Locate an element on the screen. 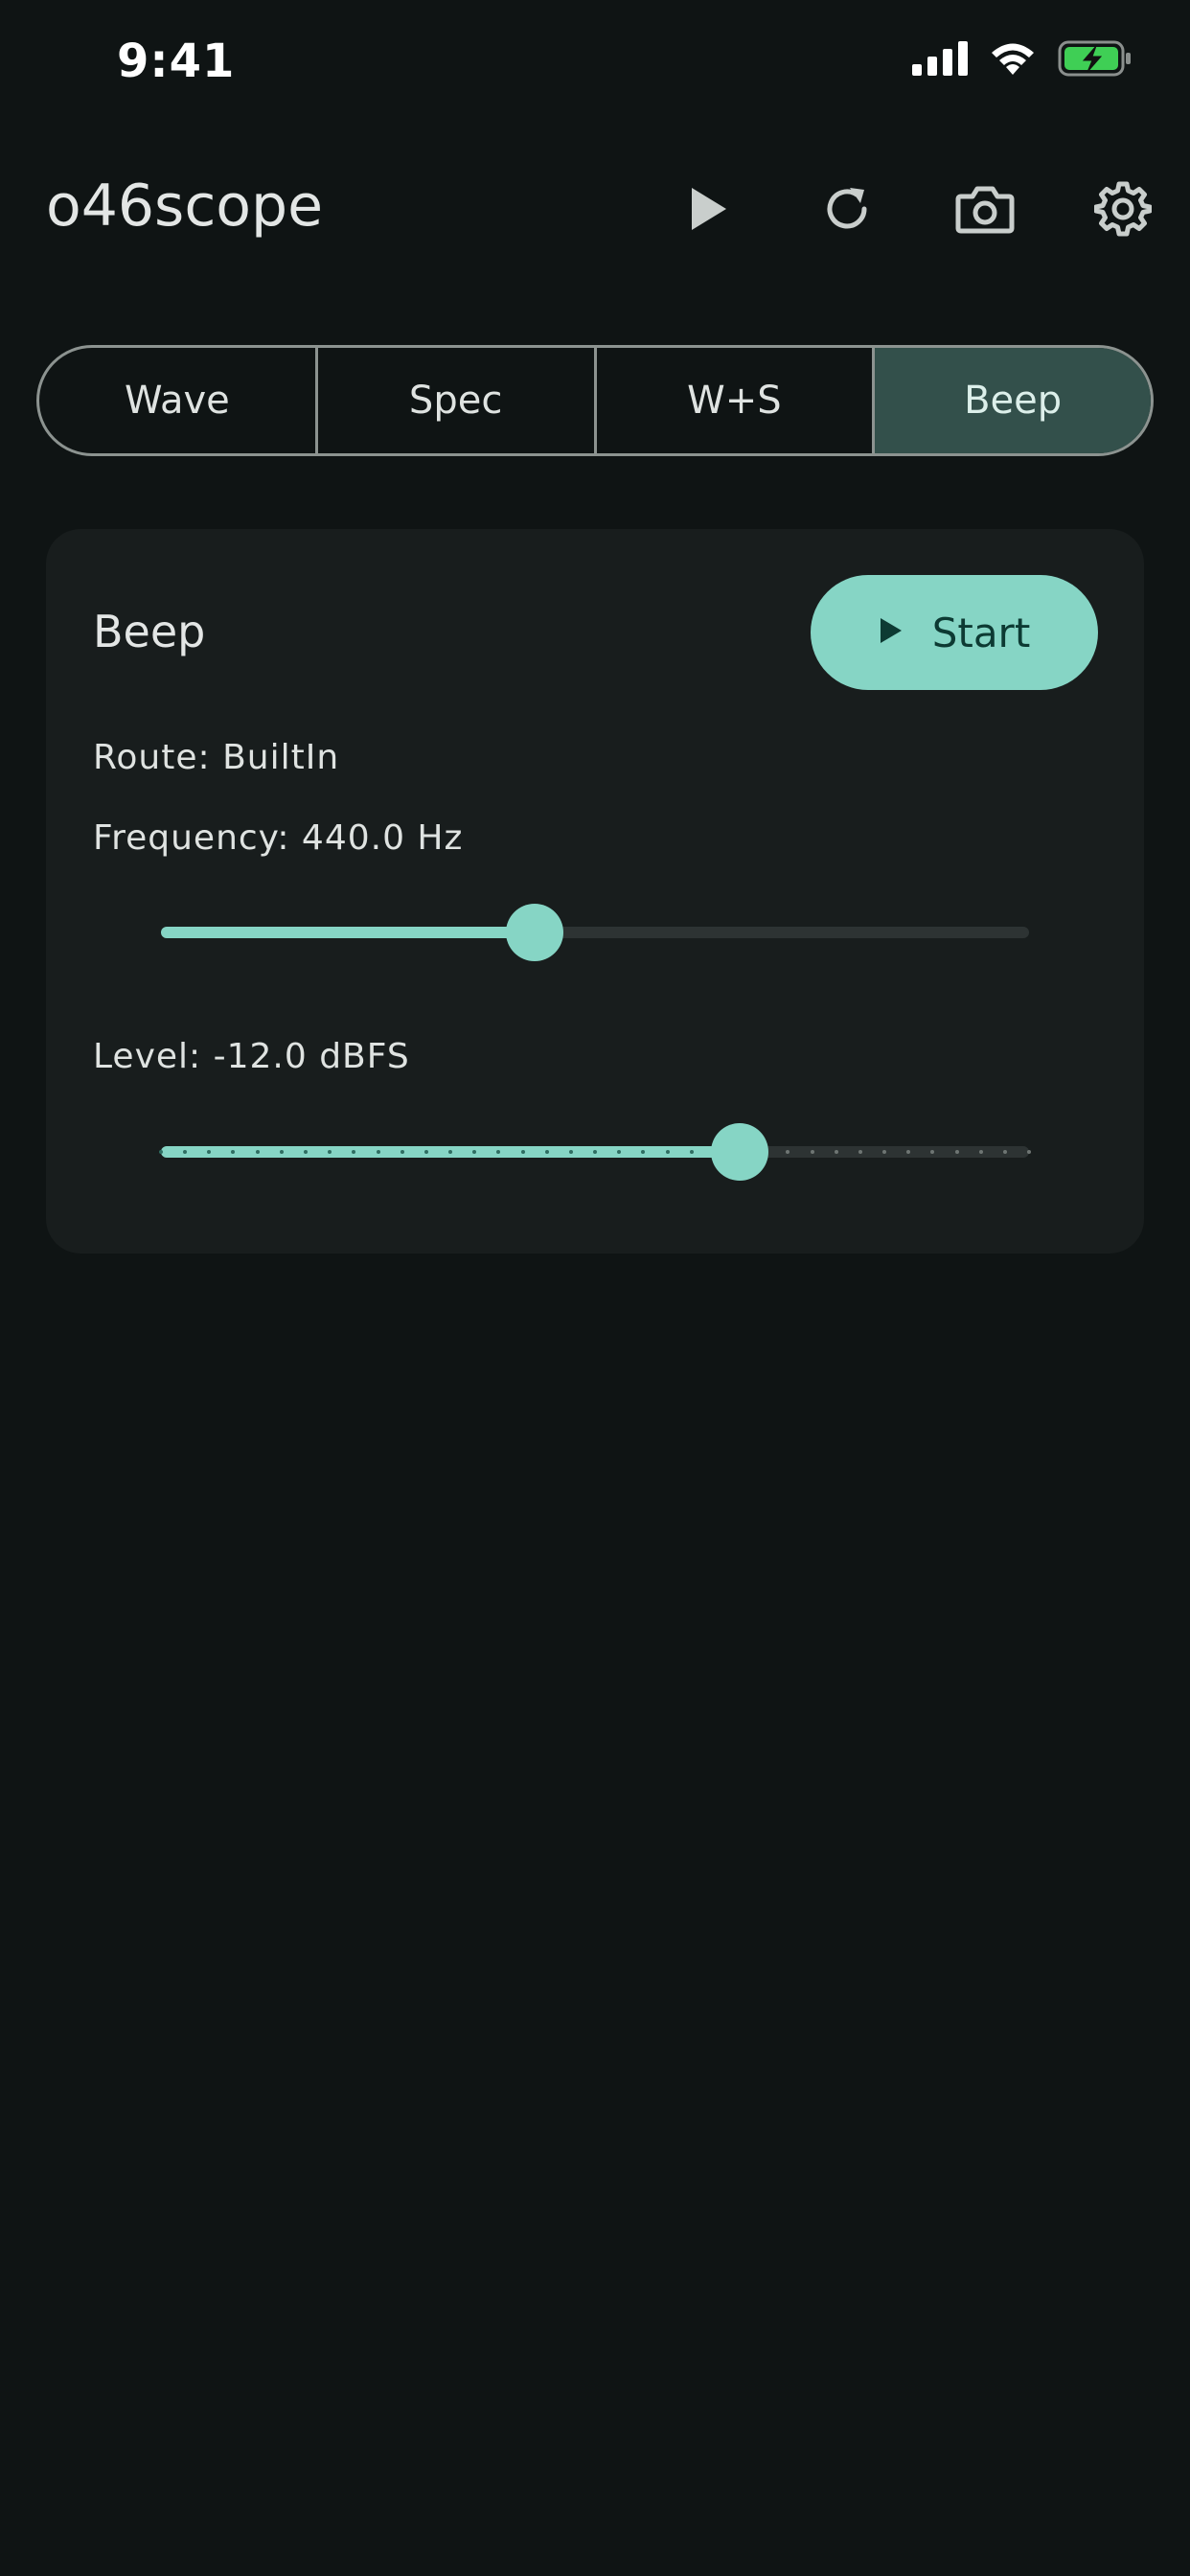  status-icons is located at coordinates (1022, 60).